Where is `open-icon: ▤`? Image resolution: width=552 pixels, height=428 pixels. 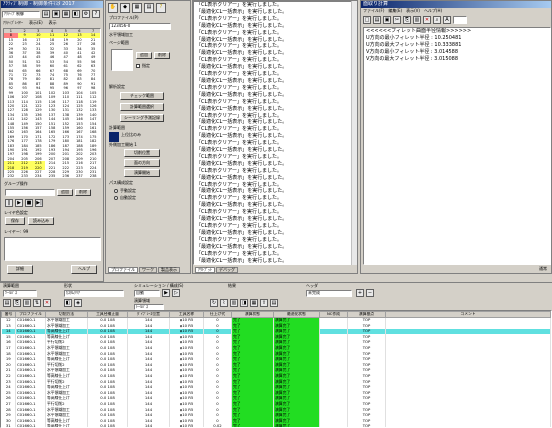 open-icon: ▤ is located at coordinates (377, 20).